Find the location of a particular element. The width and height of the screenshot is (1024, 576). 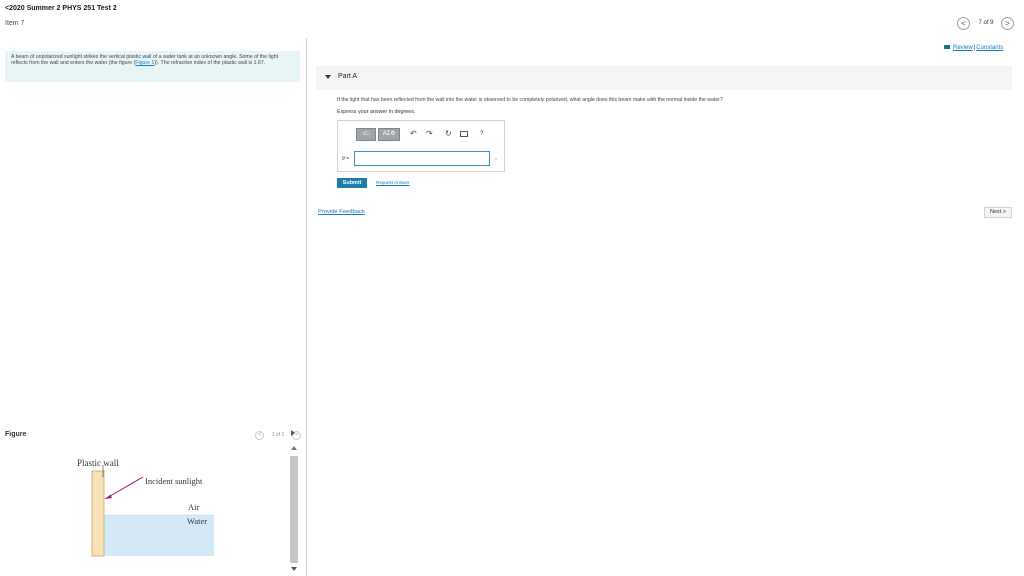

request-answer-link: Request Answer is located at coordinates (392, 182).